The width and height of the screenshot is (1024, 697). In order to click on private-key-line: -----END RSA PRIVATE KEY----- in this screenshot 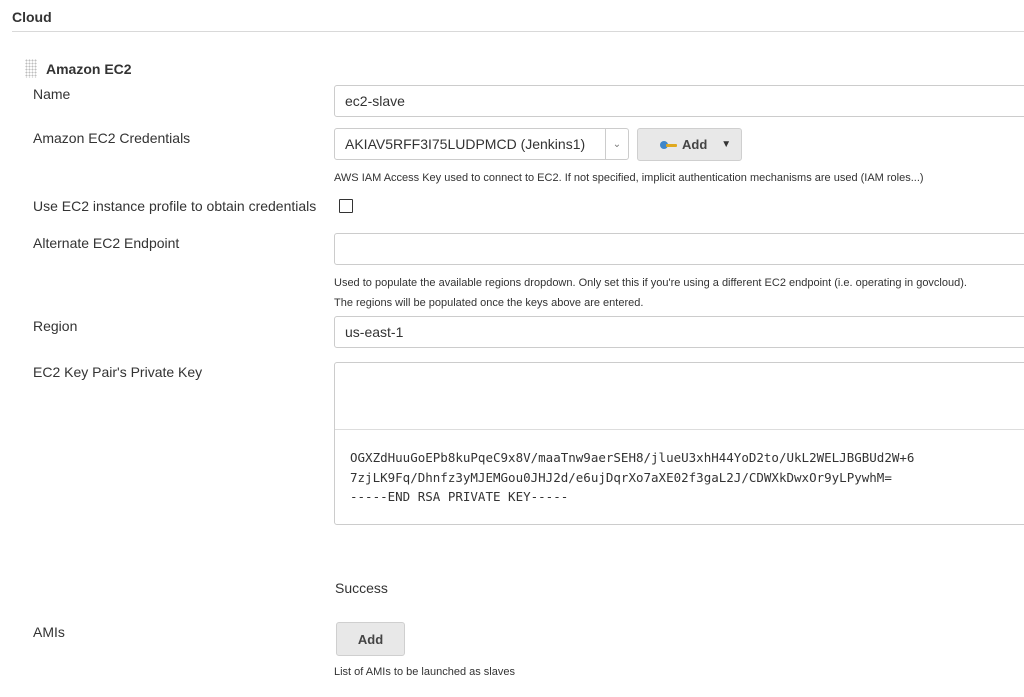, I will do `click(459, 496)`.